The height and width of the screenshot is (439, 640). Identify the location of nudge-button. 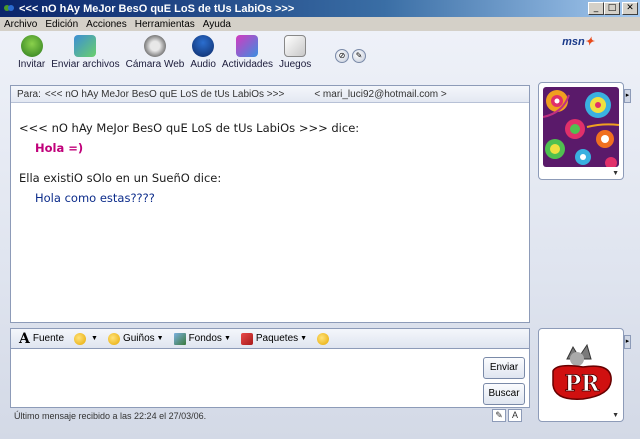
(324, 338).